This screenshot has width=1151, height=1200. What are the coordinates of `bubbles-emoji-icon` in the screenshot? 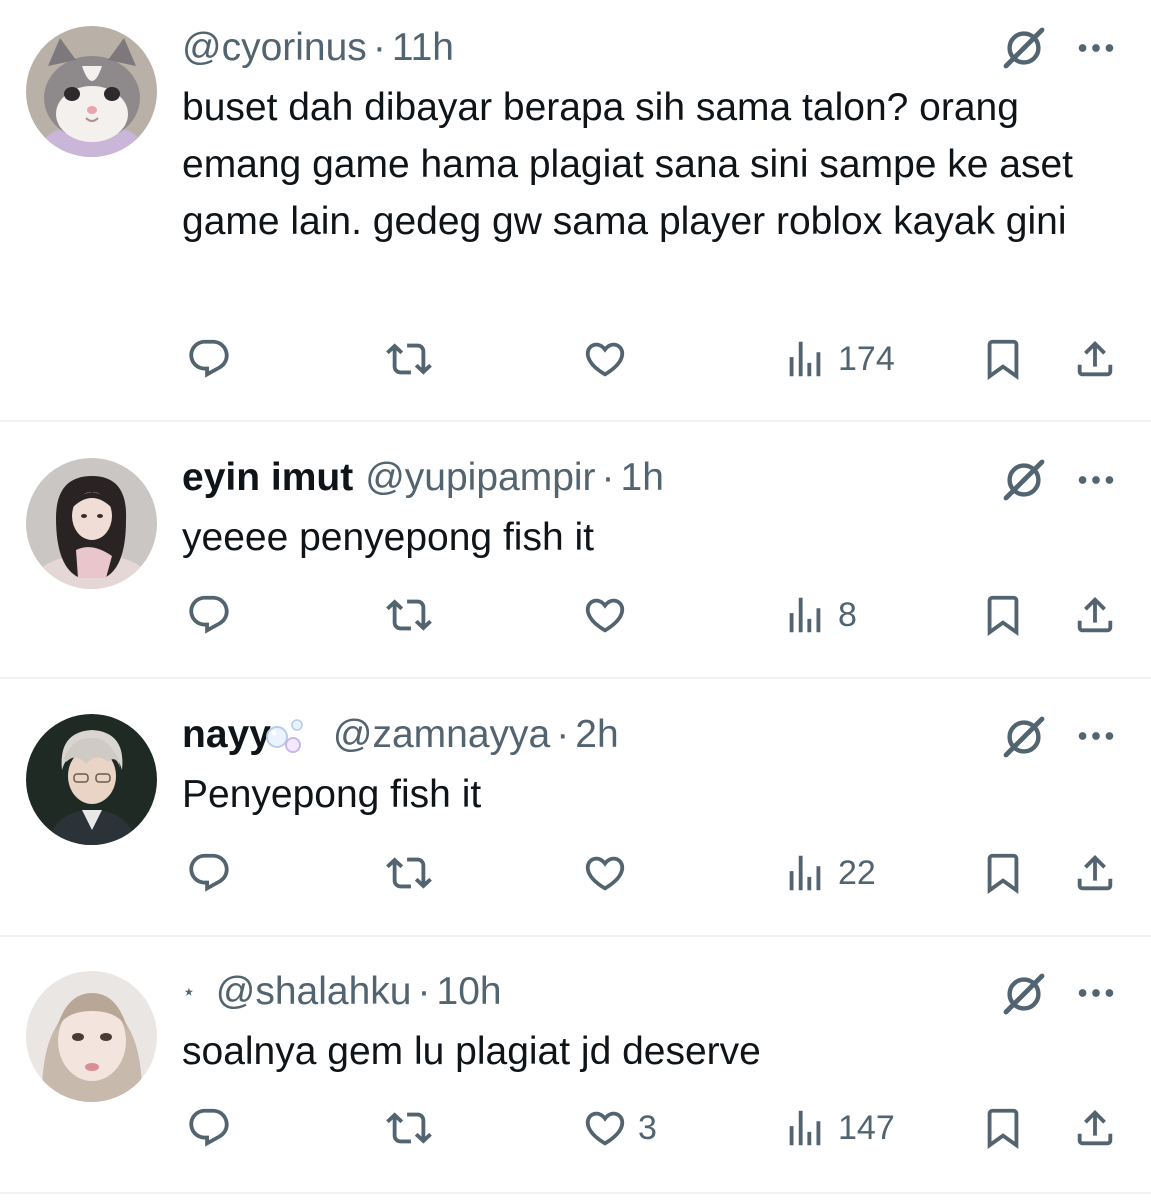 It's located at (284, 736).